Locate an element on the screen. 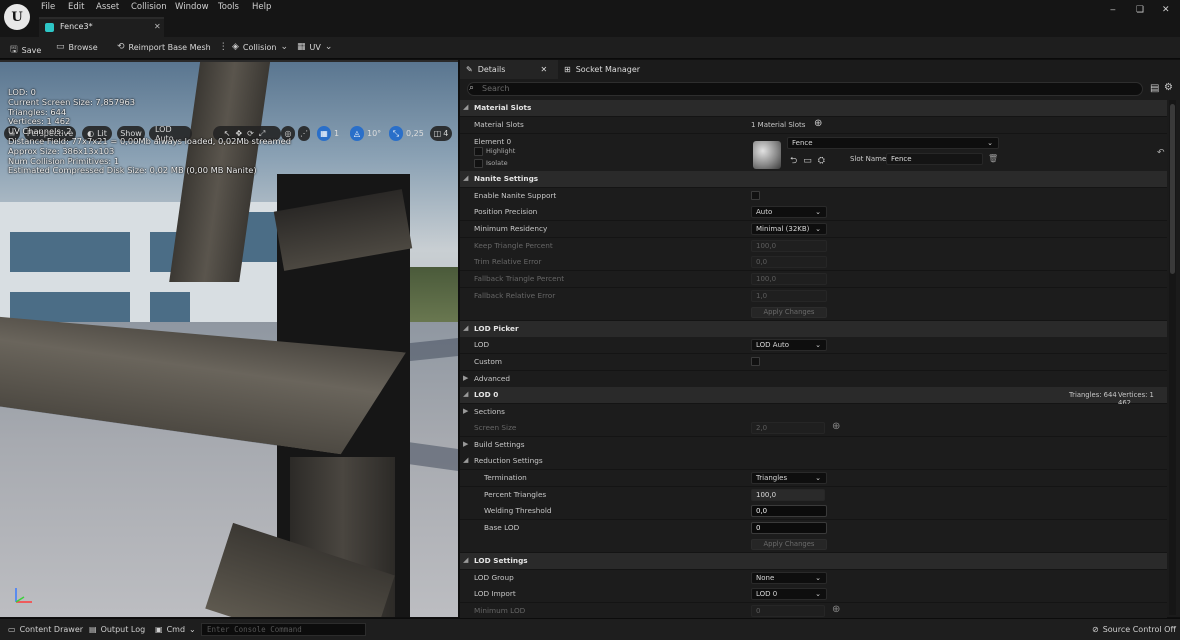  output-log-button: ▤ Output Log is located at coordinates (117, 629).